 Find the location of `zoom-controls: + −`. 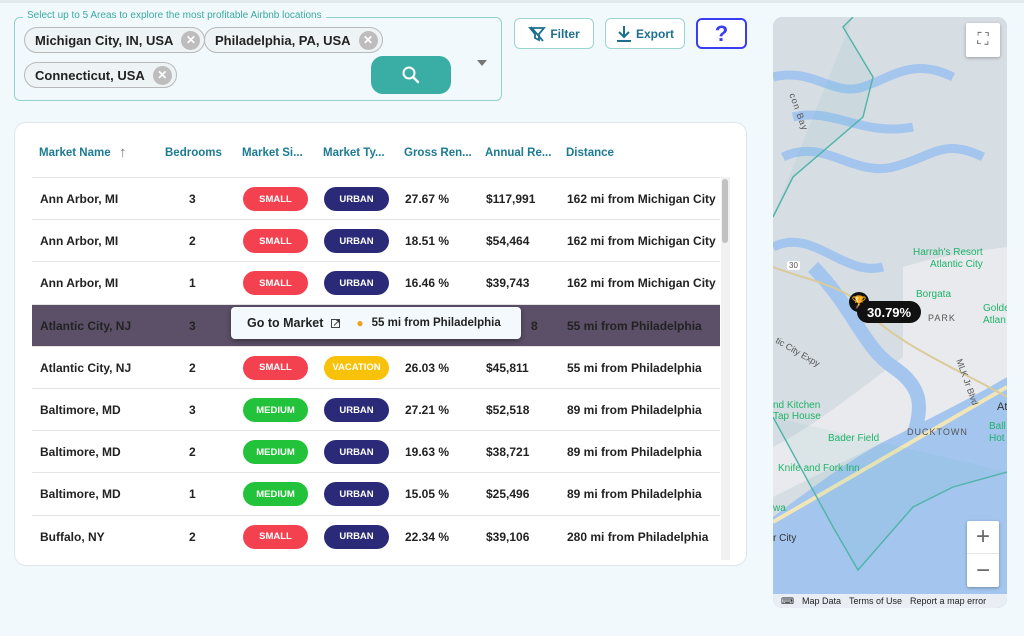

zoom-controls: + − is located at coordinates (983, 554).